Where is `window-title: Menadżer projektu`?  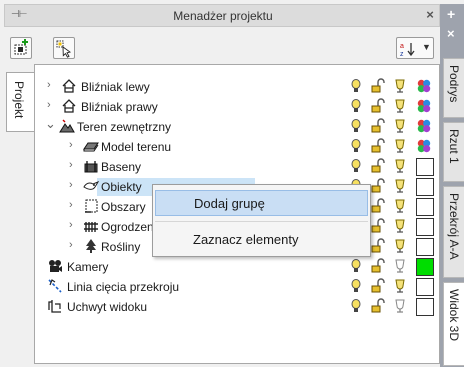
window-title: Menadżer projektu is located at coordinates (223, 16).